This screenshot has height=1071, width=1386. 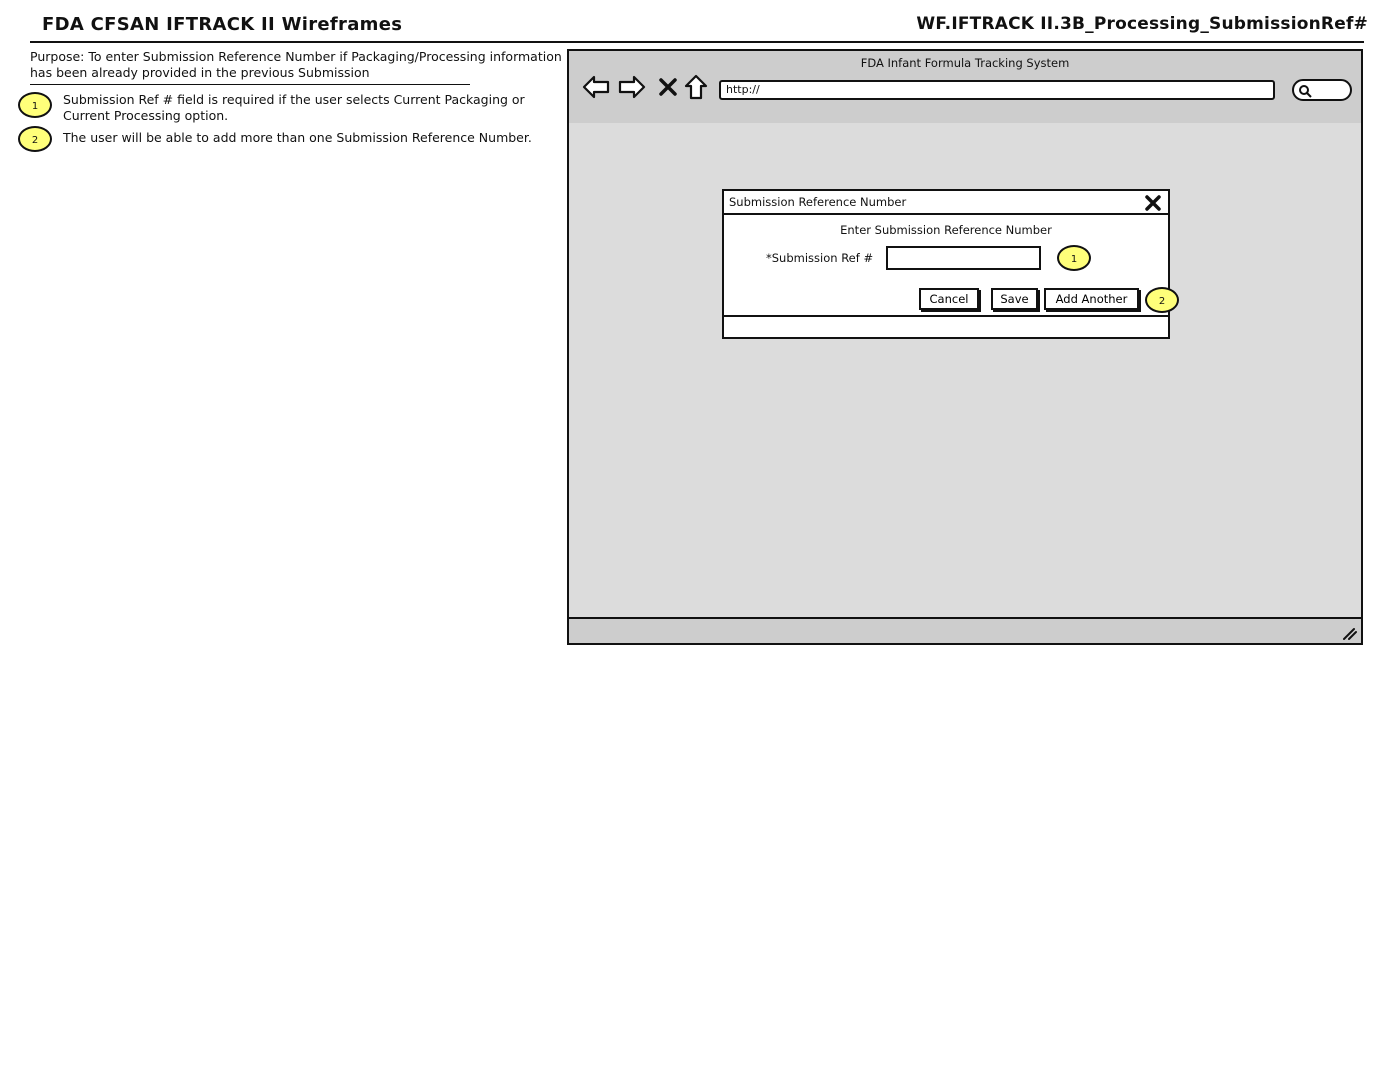 I want to click on address-bar: http://, so click(x=997, y=90).